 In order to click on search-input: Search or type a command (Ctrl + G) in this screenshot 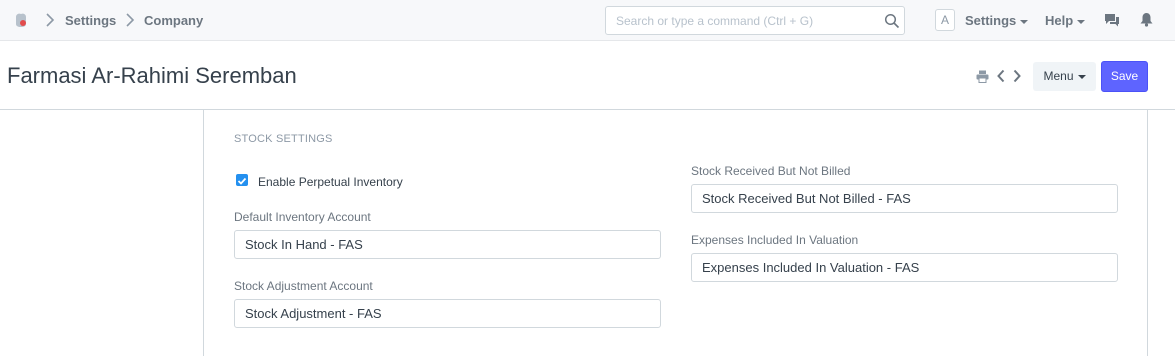, I will do `click(755, 20)`.